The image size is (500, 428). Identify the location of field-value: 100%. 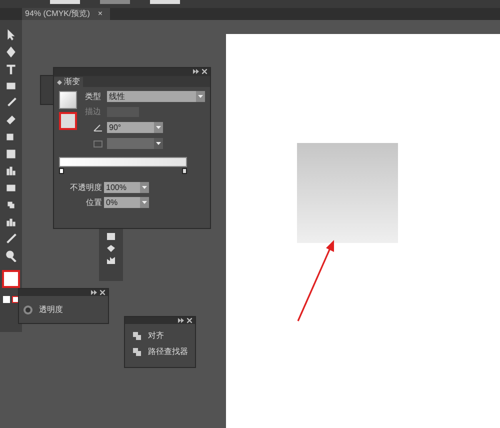
(116, 188).